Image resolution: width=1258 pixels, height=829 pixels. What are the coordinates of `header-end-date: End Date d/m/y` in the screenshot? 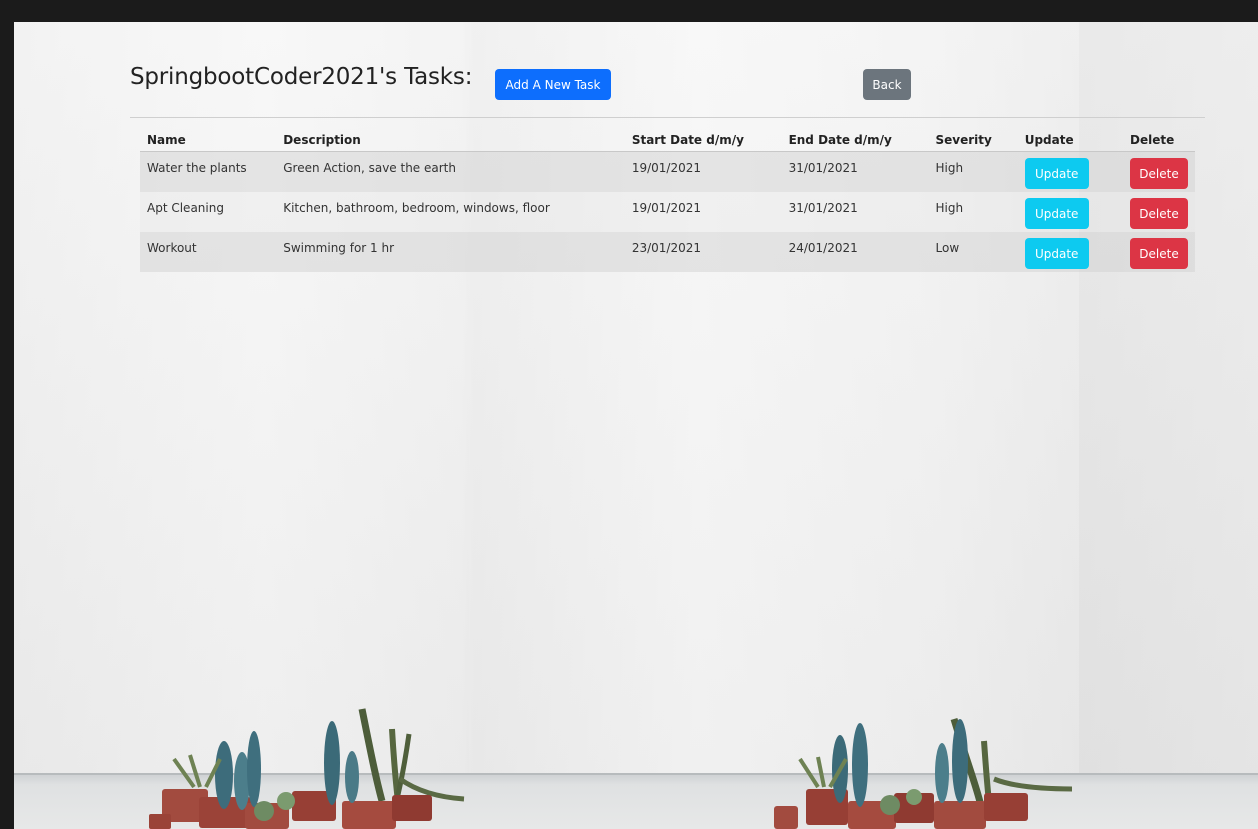 It's located at (855, 139).